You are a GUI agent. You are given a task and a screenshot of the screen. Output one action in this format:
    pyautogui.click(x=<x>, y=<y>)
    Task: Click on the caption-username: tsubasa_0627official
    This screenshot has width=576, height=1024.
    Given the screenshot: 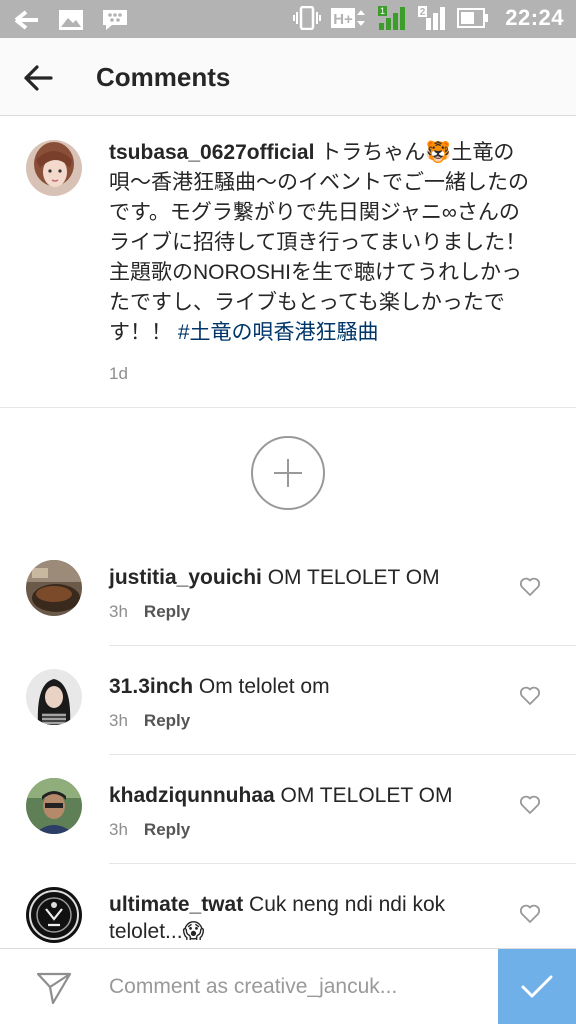 What is the action you would take?
    pyautogui.click(x=211, y=152)
    